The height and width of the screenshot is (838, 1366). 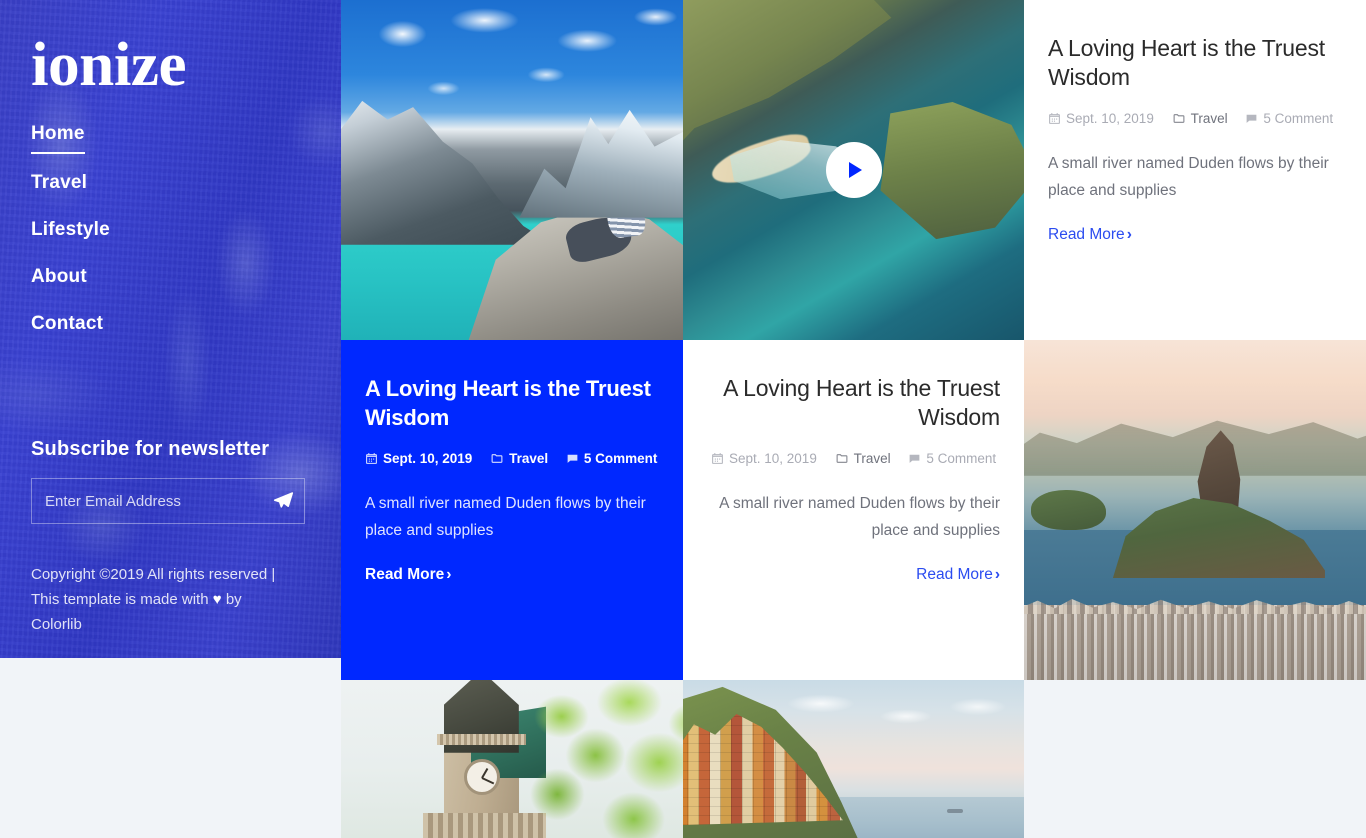 I want to click on sidebar-item-lifestyle: Lifestyle, so click(x=70, y=230).